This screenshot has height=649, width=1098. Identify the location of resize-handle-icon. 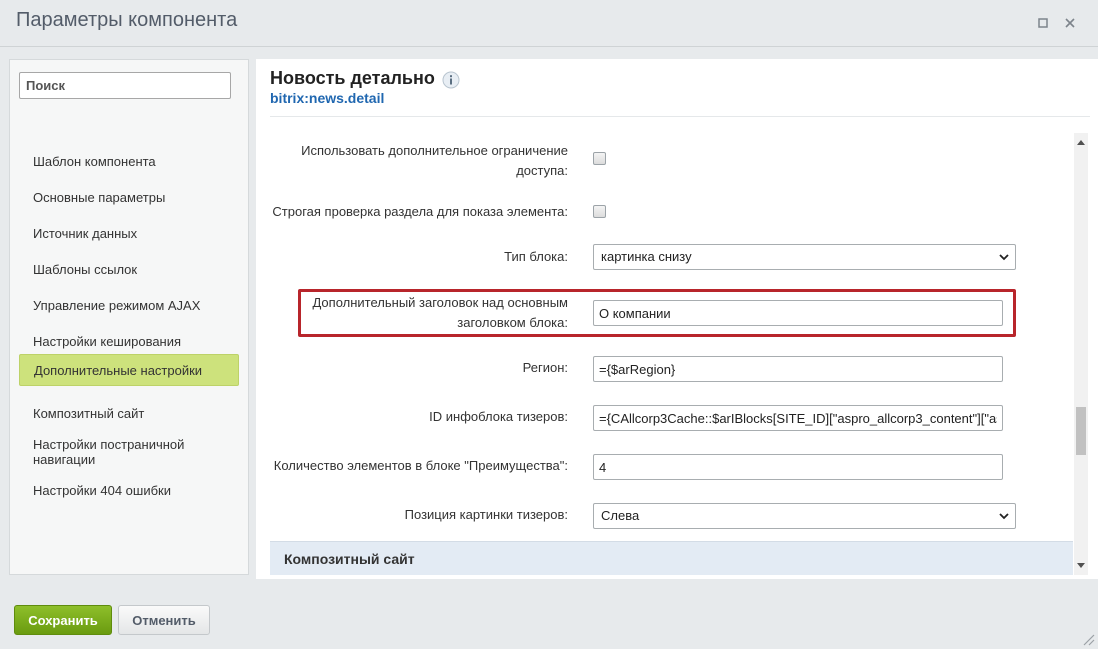
(1088, 639).